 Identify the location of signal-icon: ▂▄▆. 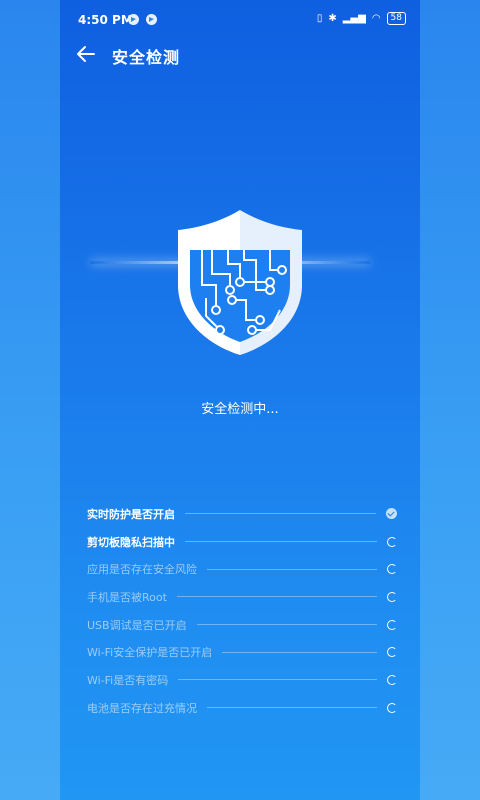
(354, 18).